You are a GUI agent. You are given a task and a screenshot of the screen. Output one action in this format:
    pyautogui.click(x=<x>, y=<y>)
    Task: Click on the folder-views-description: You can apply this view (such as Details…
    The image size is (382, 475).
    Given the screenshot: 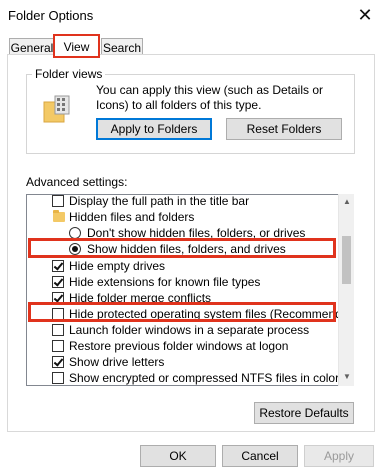 What is the action you would take?
    pyautogui.click(x=210, y=97)
    